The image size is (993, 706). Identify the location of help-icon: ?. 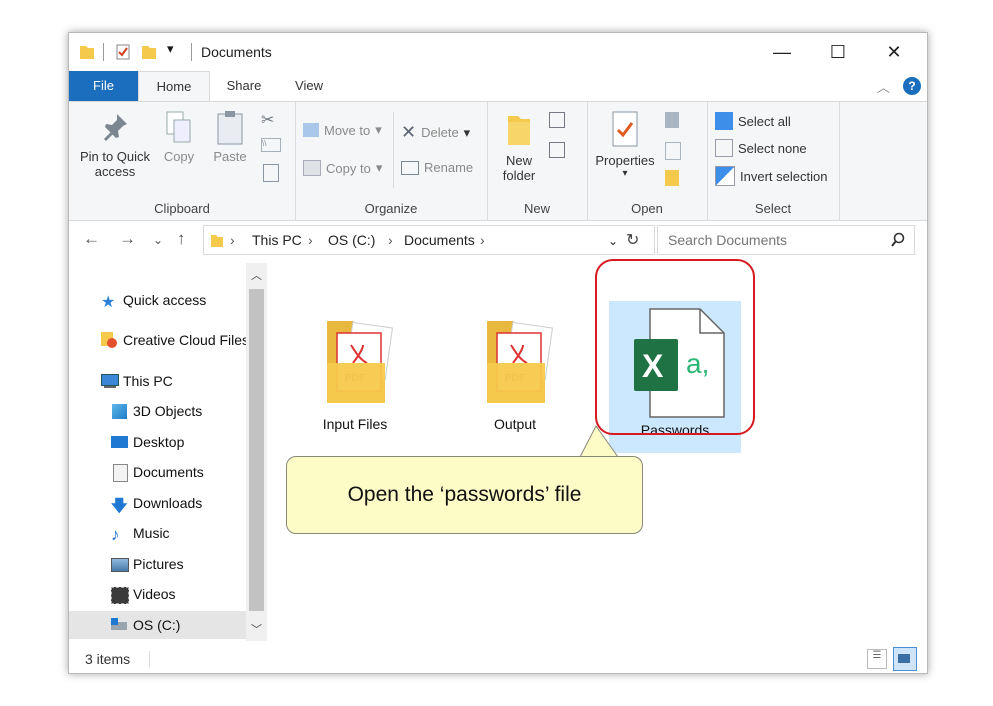
(912, 86).